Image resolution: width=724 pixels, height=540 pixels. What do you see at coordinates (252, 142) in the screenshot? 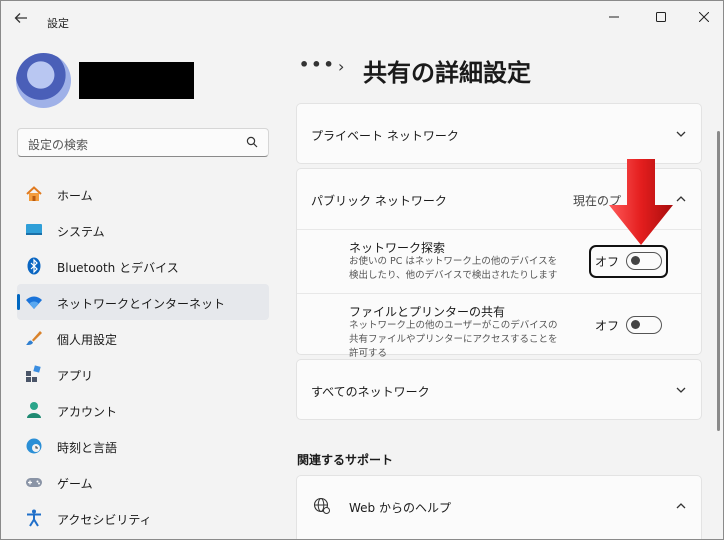
I see `search-icon` at bounding box center [252, 142].